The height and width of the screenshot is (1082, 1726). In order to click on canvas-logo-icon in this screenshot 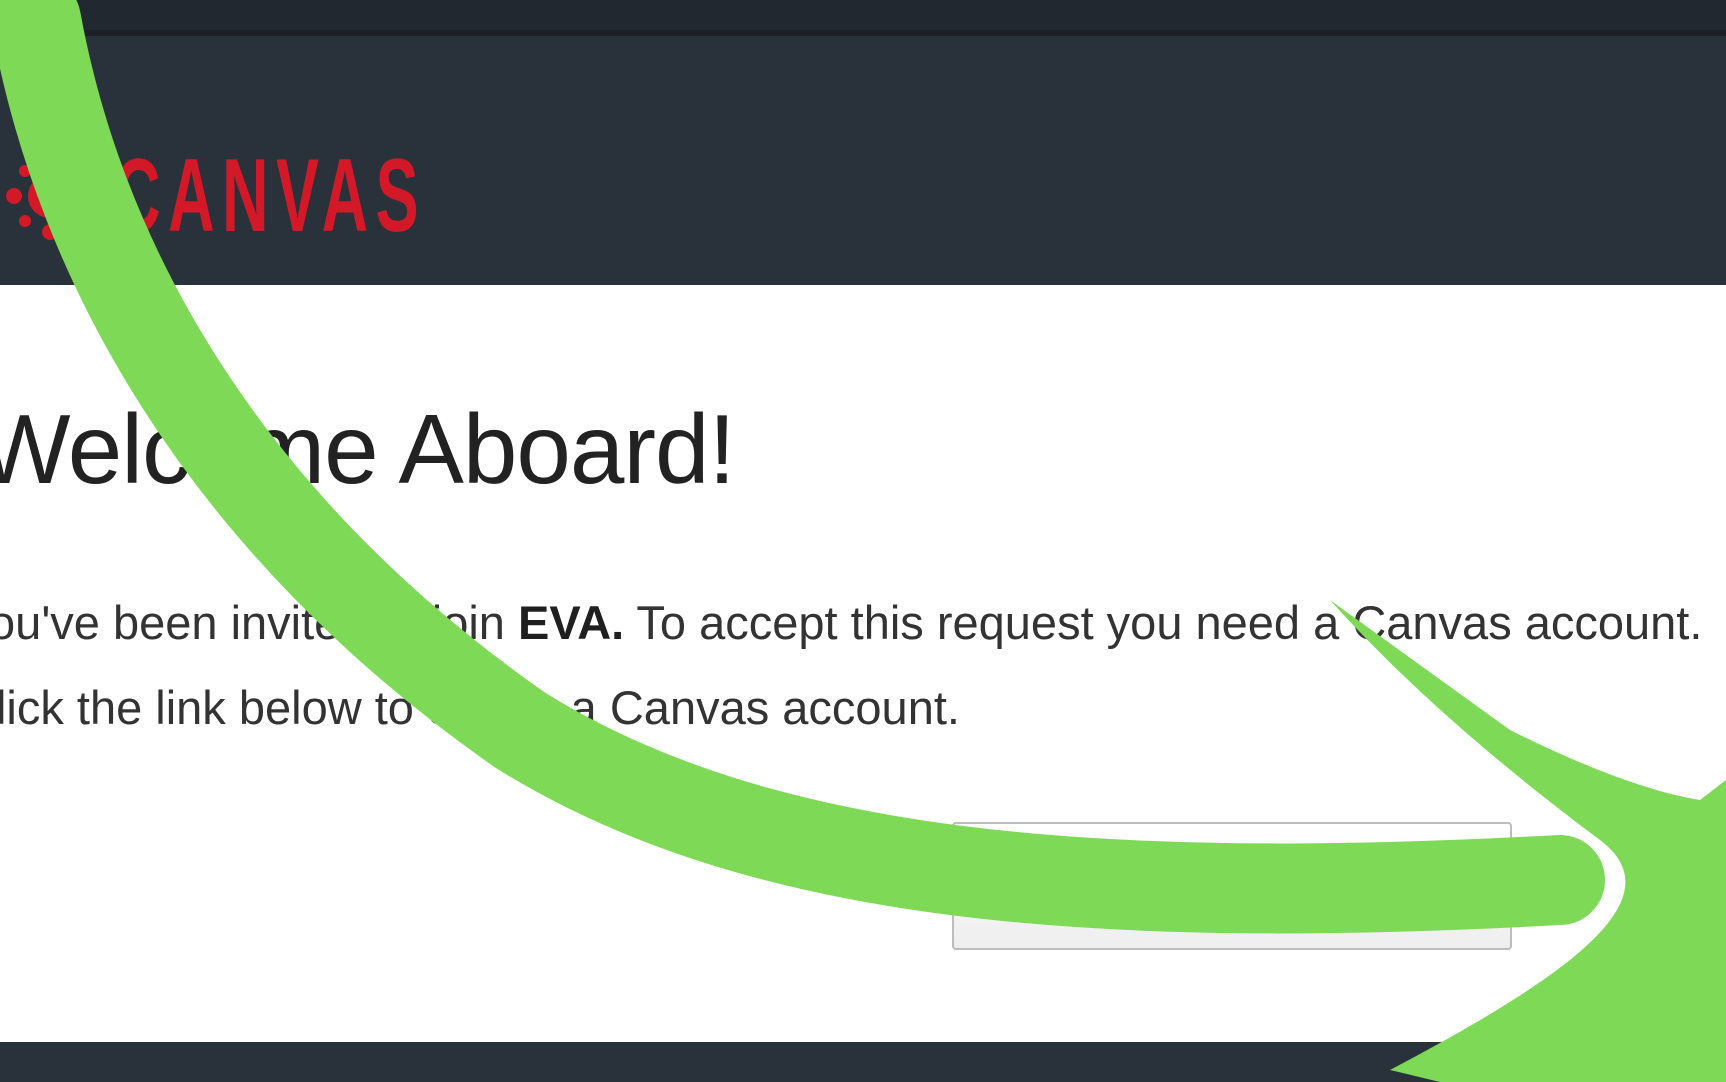, I will do `click(50, 196)`.